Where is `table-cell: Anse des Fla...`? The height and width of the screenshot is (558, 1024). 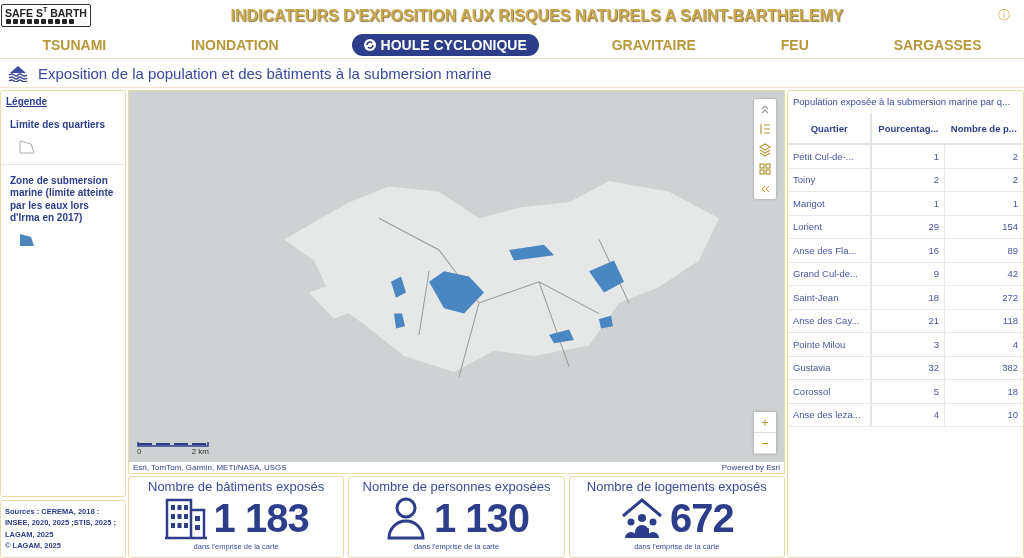 table-cell: Anse des Fla... is located at coordinates (830, 250).